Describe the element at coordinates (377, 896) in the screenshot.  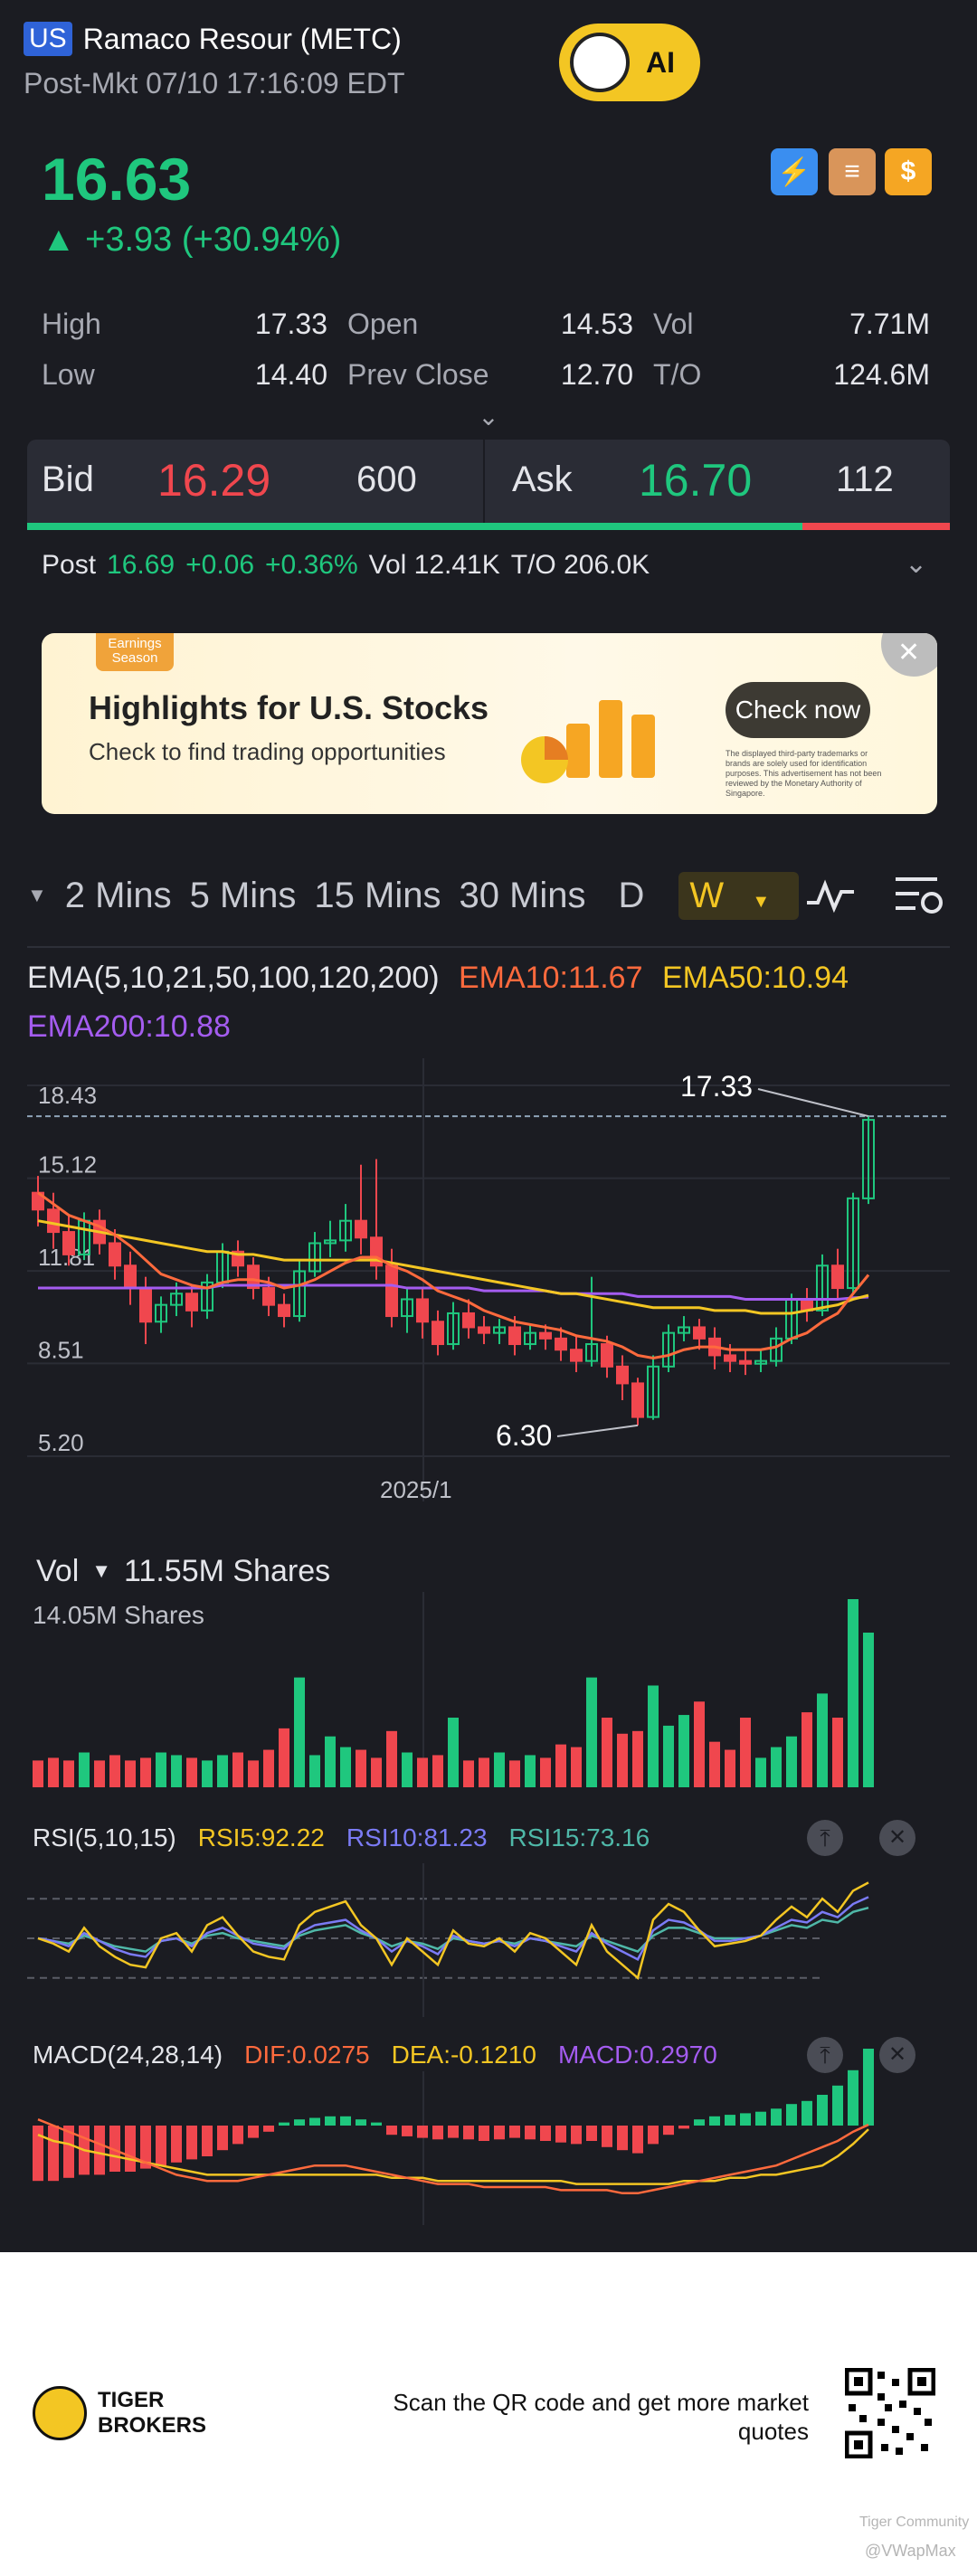
I see `tab-15-mins: 15 Mins` at that location.